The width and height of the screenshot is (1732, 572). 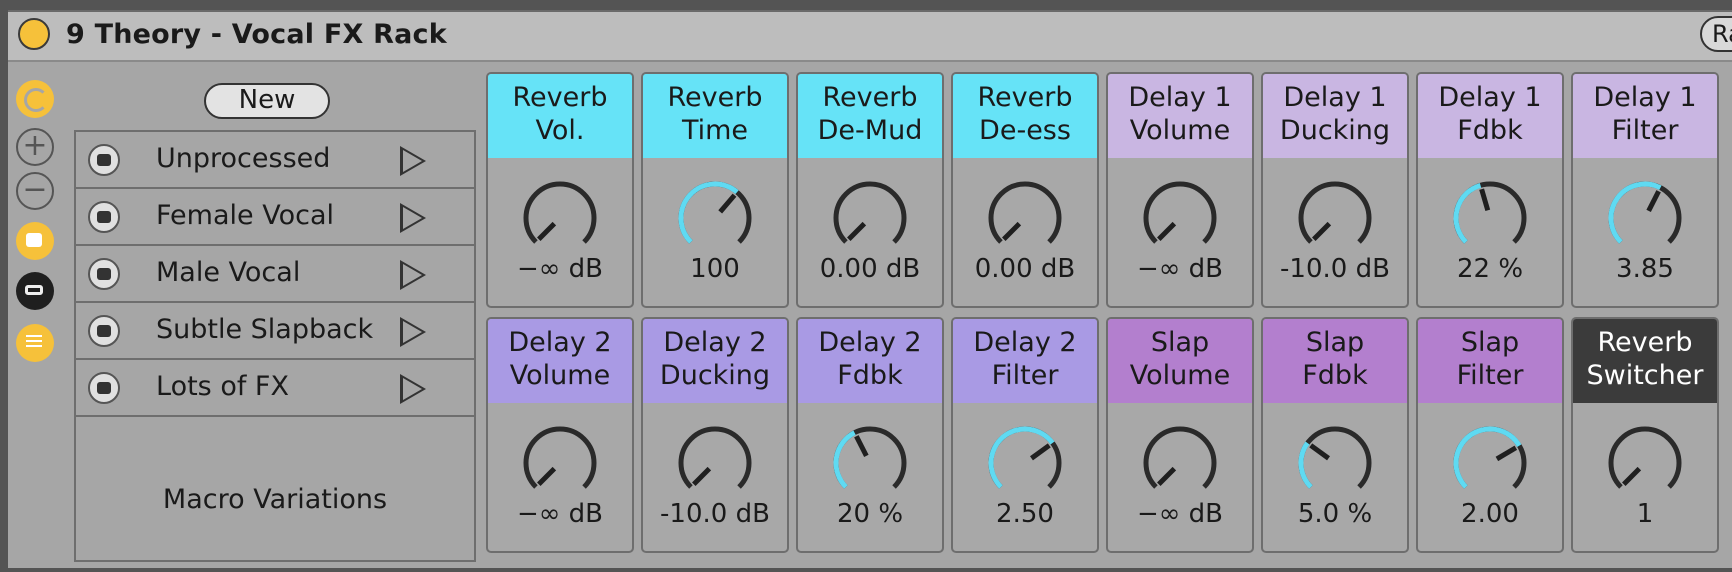 I want to click on randomize-button: Ra, so click(x=1716, y=34).